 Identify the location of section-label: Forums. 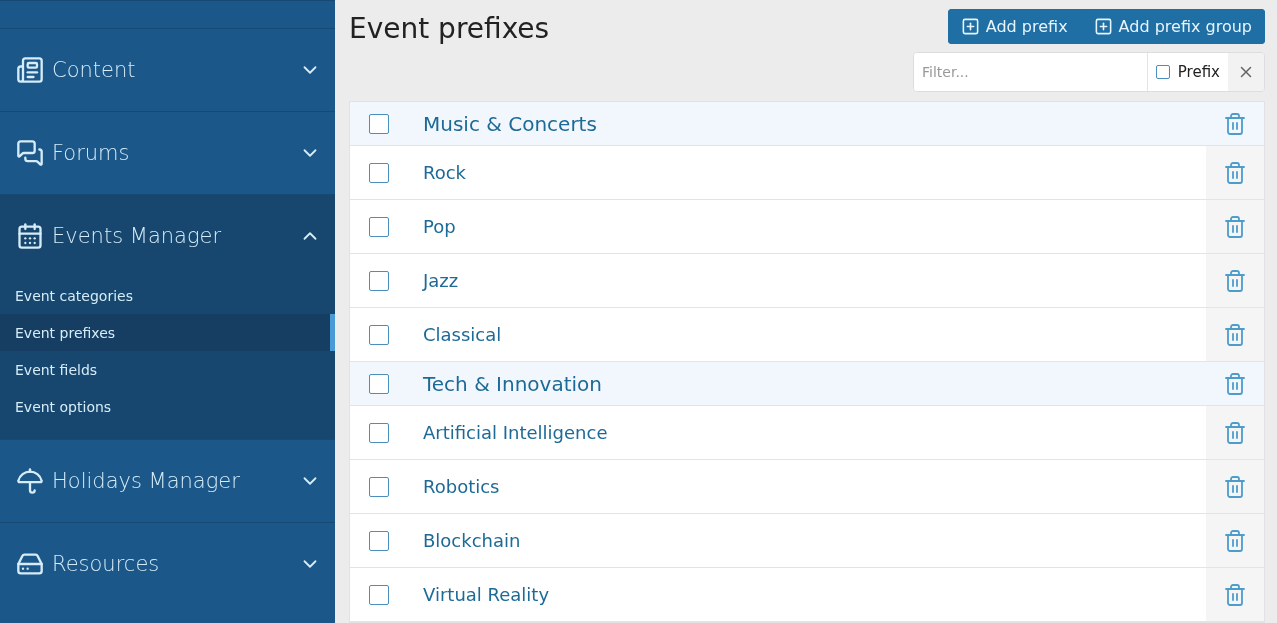
(91, 153).